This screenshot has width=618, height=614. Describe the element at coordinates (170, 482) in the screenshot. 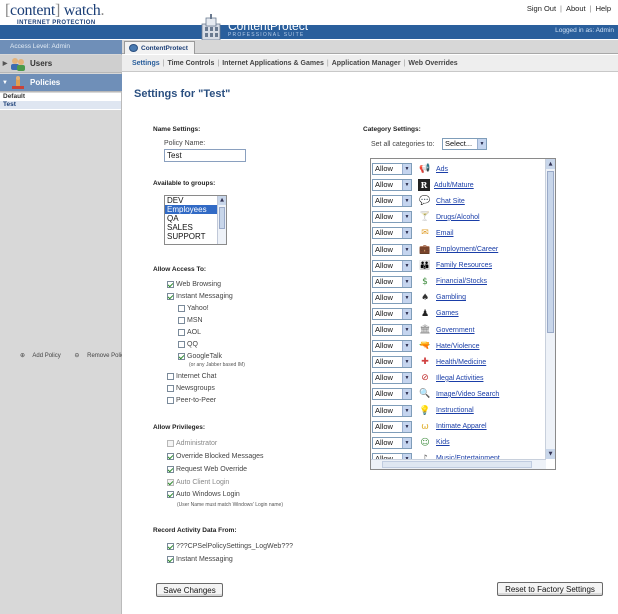

I see `checkbox-disabled-checked-icon` at that location.